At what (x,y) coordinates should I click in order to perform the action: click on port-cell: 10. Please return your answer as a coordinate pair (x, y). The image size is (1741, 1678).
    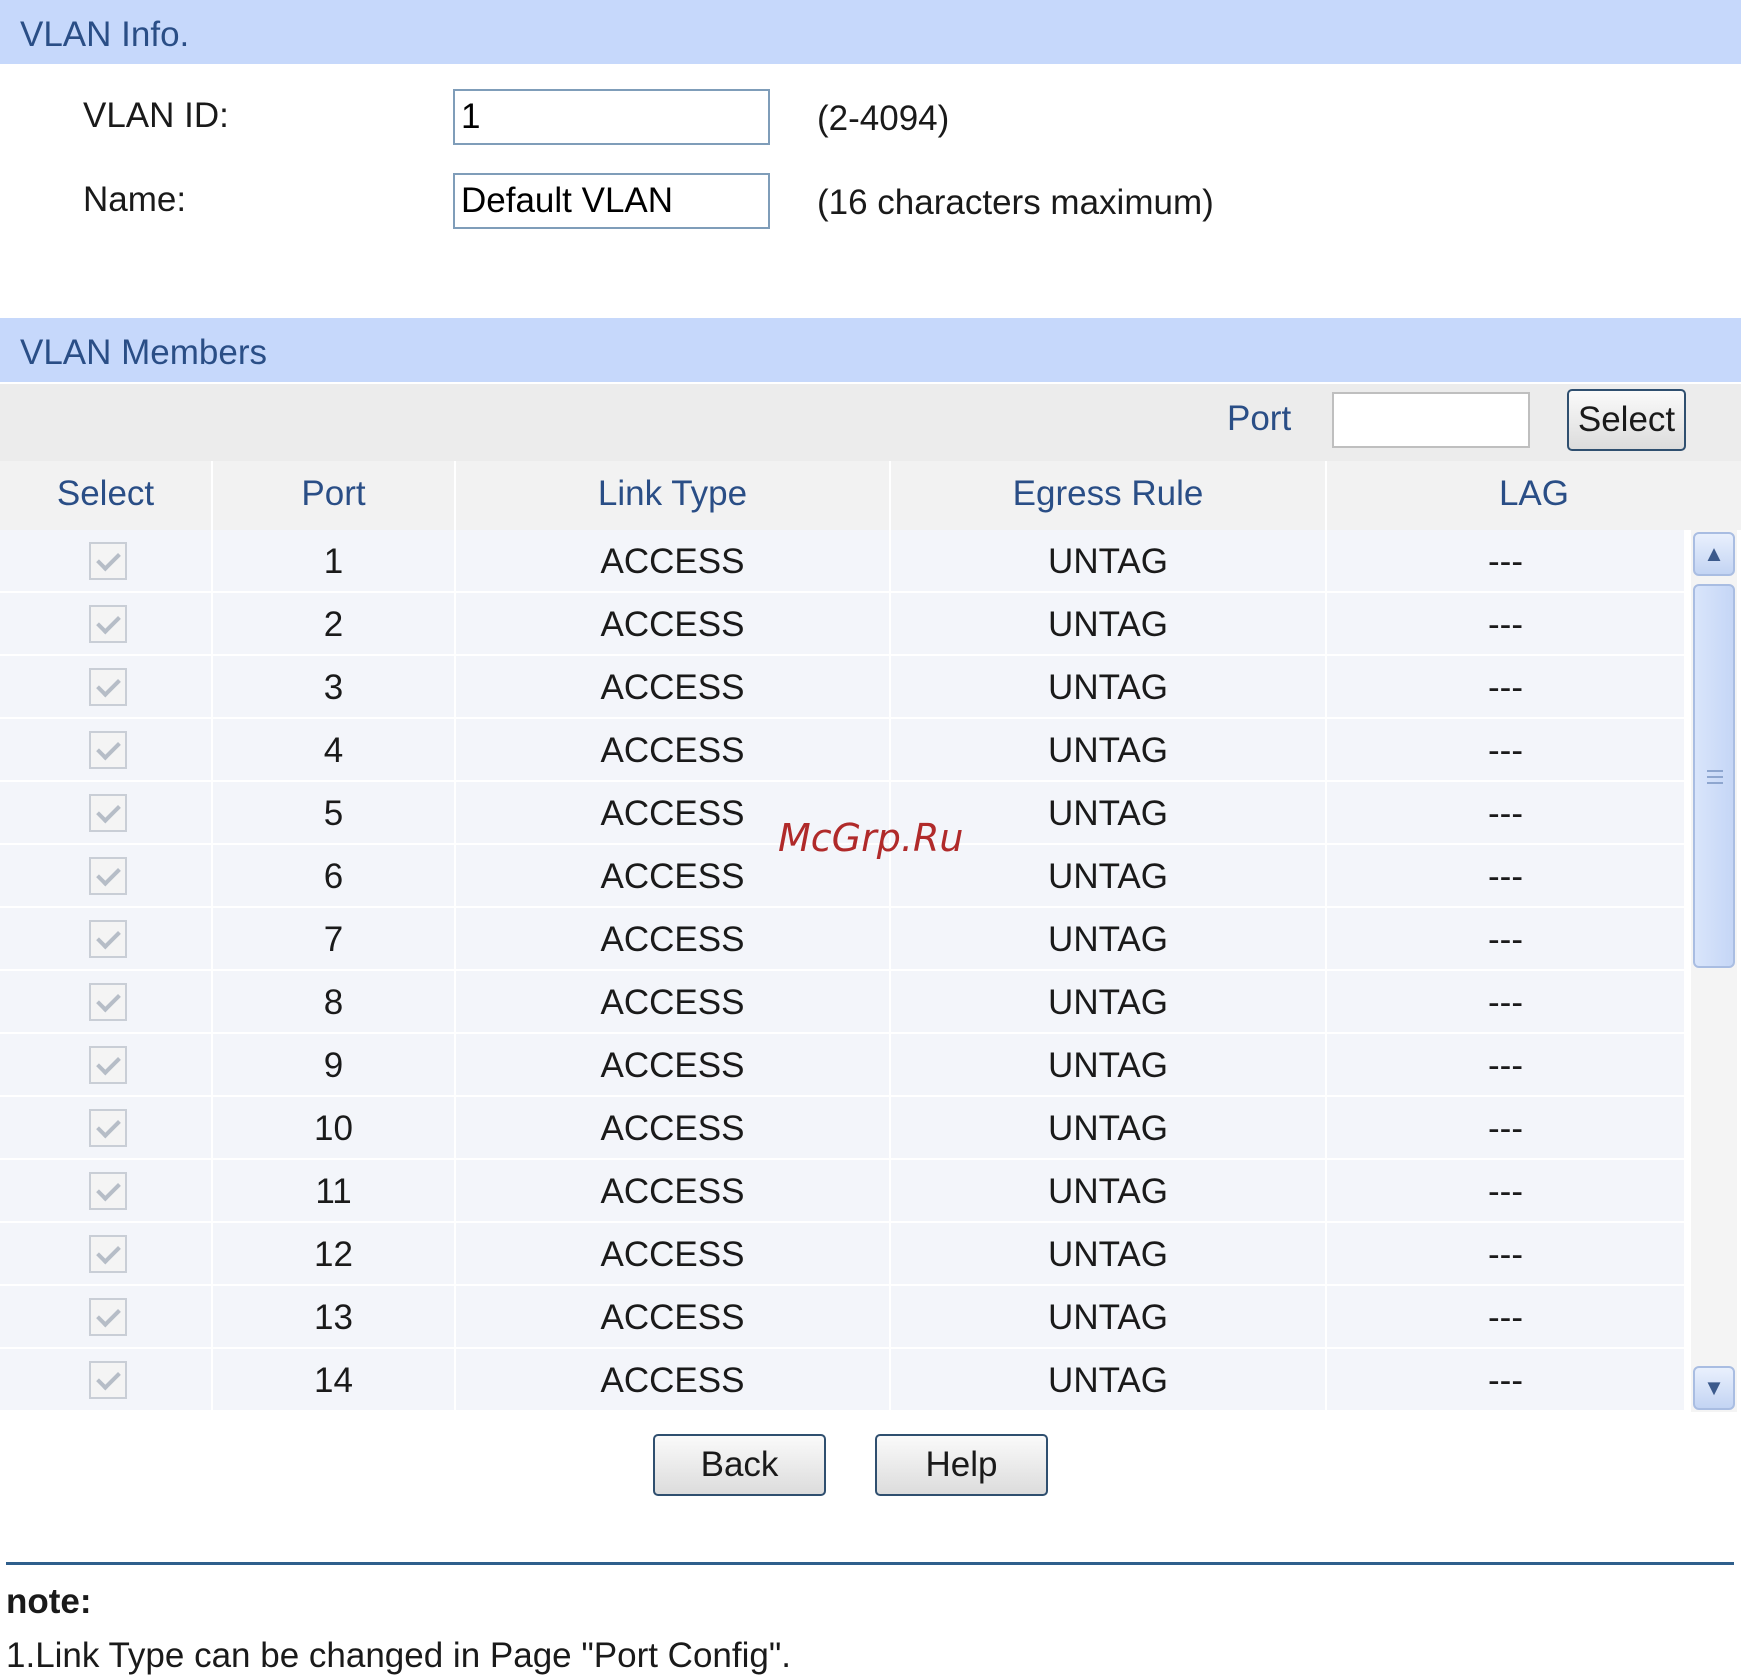
    Looking at the image, I should click on (334, 1127).